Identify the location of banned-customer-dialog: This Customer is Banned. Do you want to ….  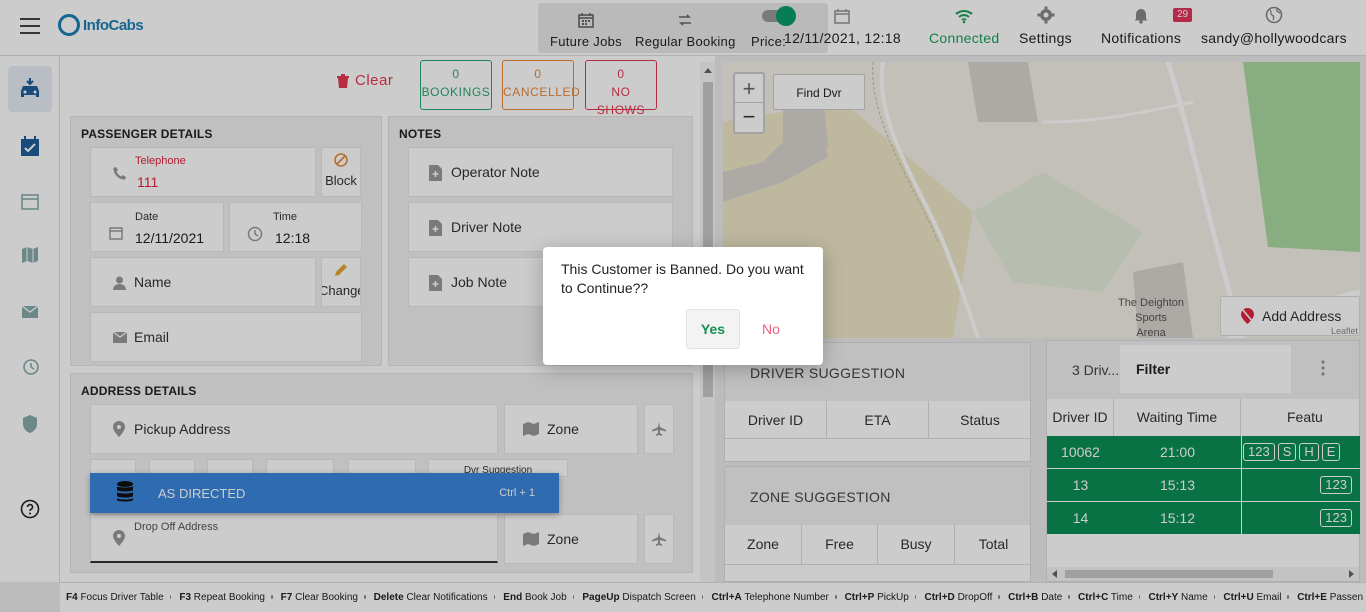
(683, 306).